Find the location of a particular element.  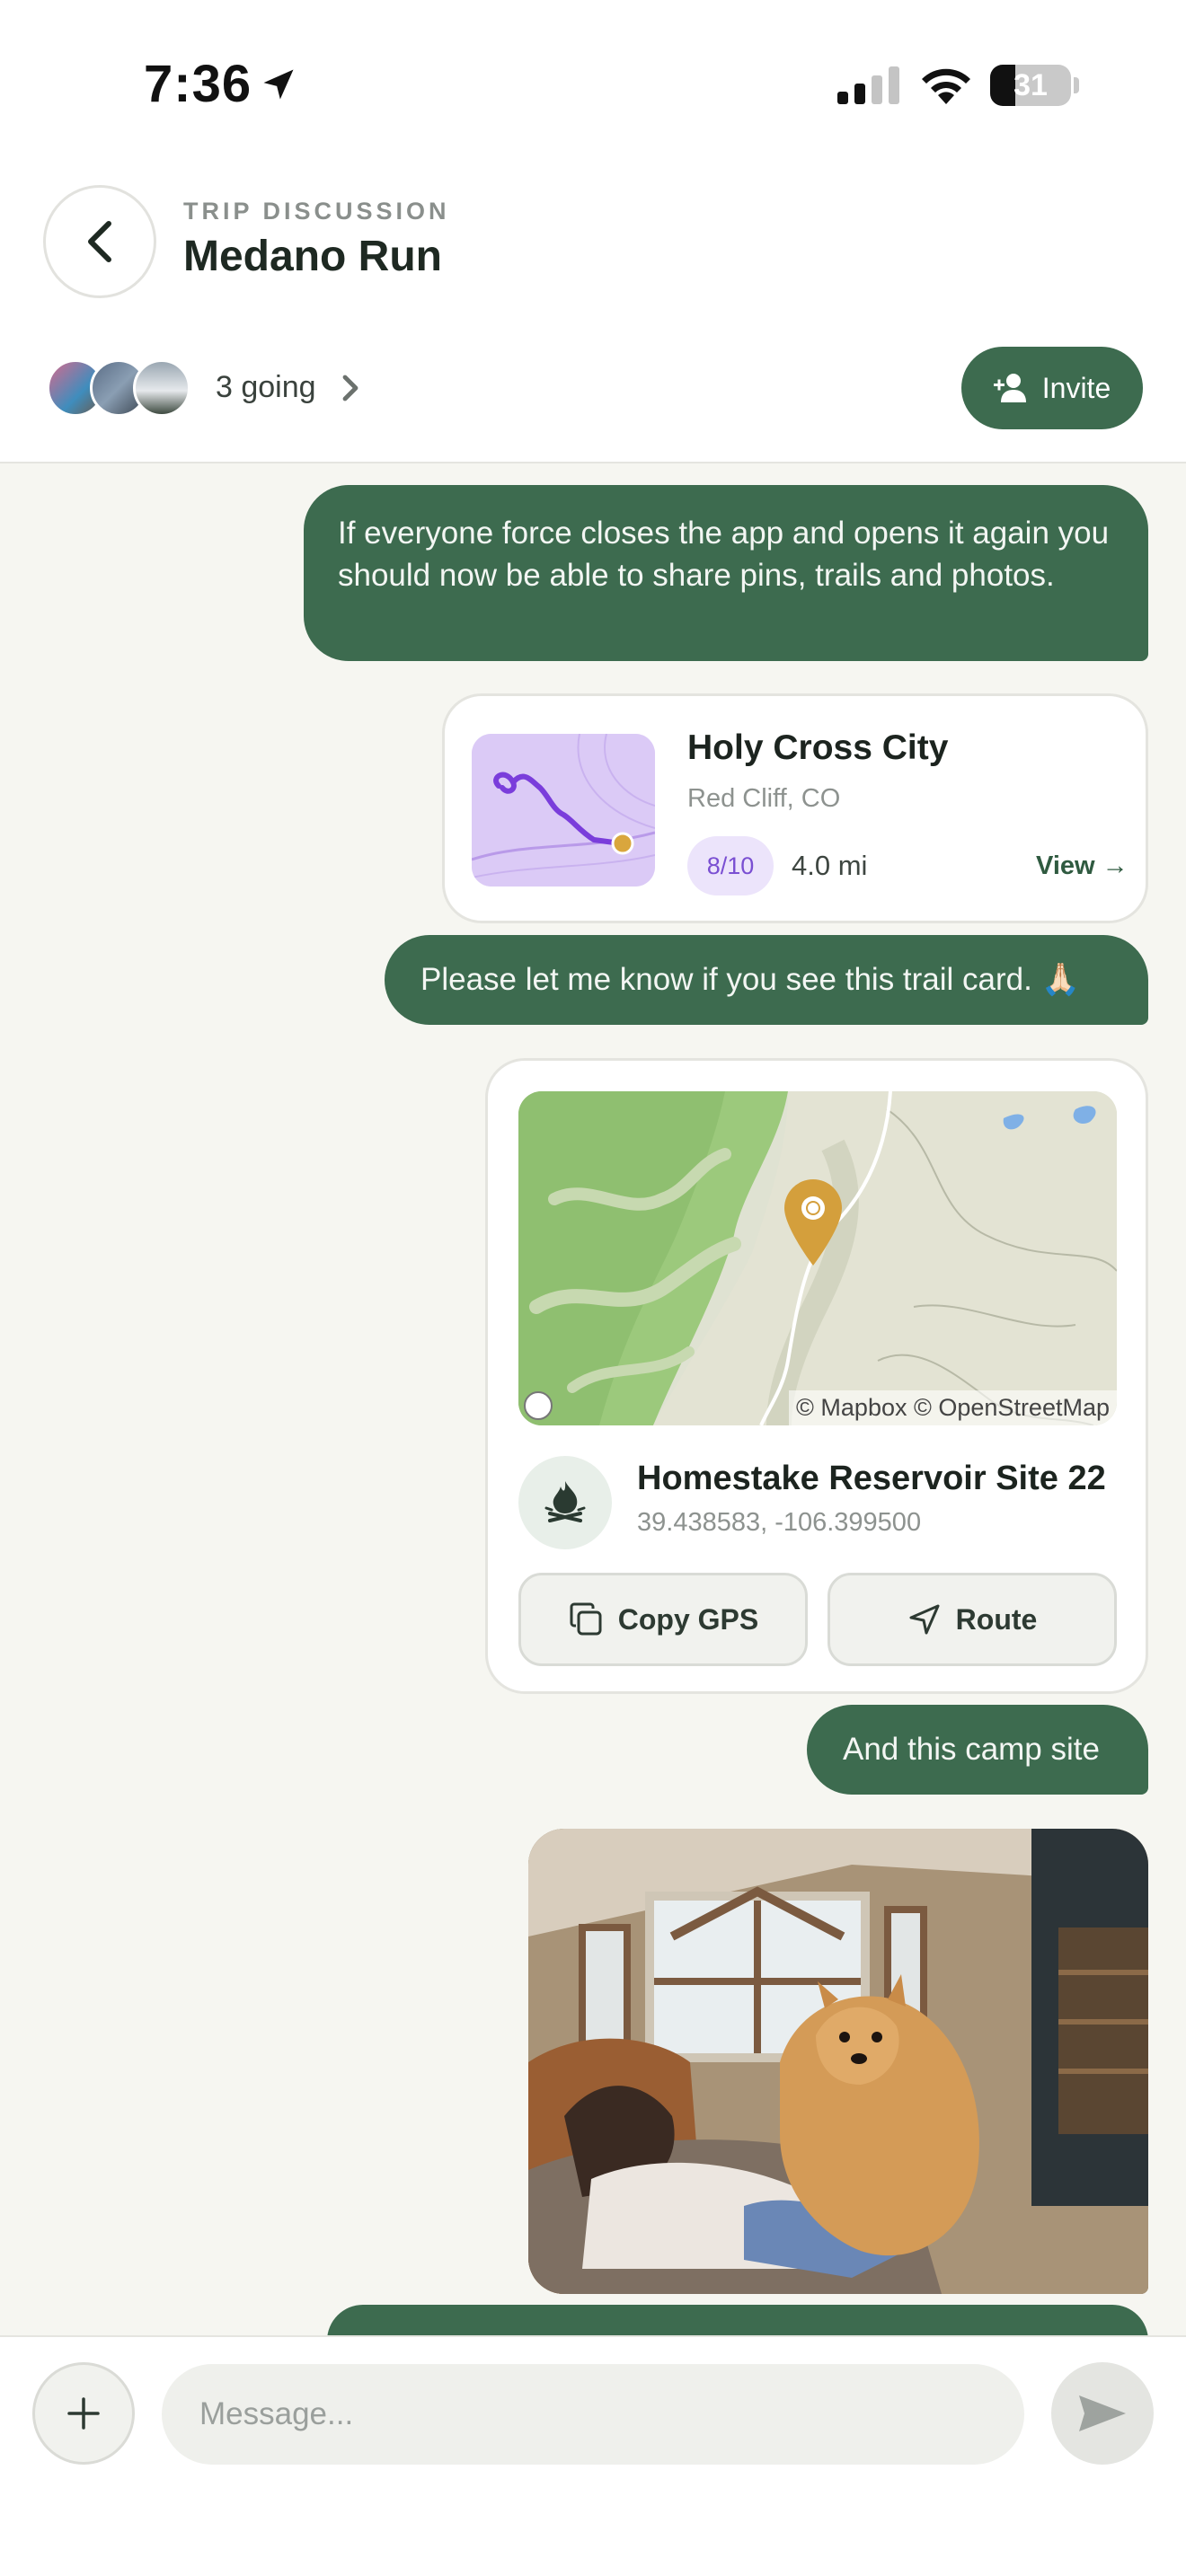

pin-map: © Mapbox © OpenStreetMap is located at coordinates (817, 1258).